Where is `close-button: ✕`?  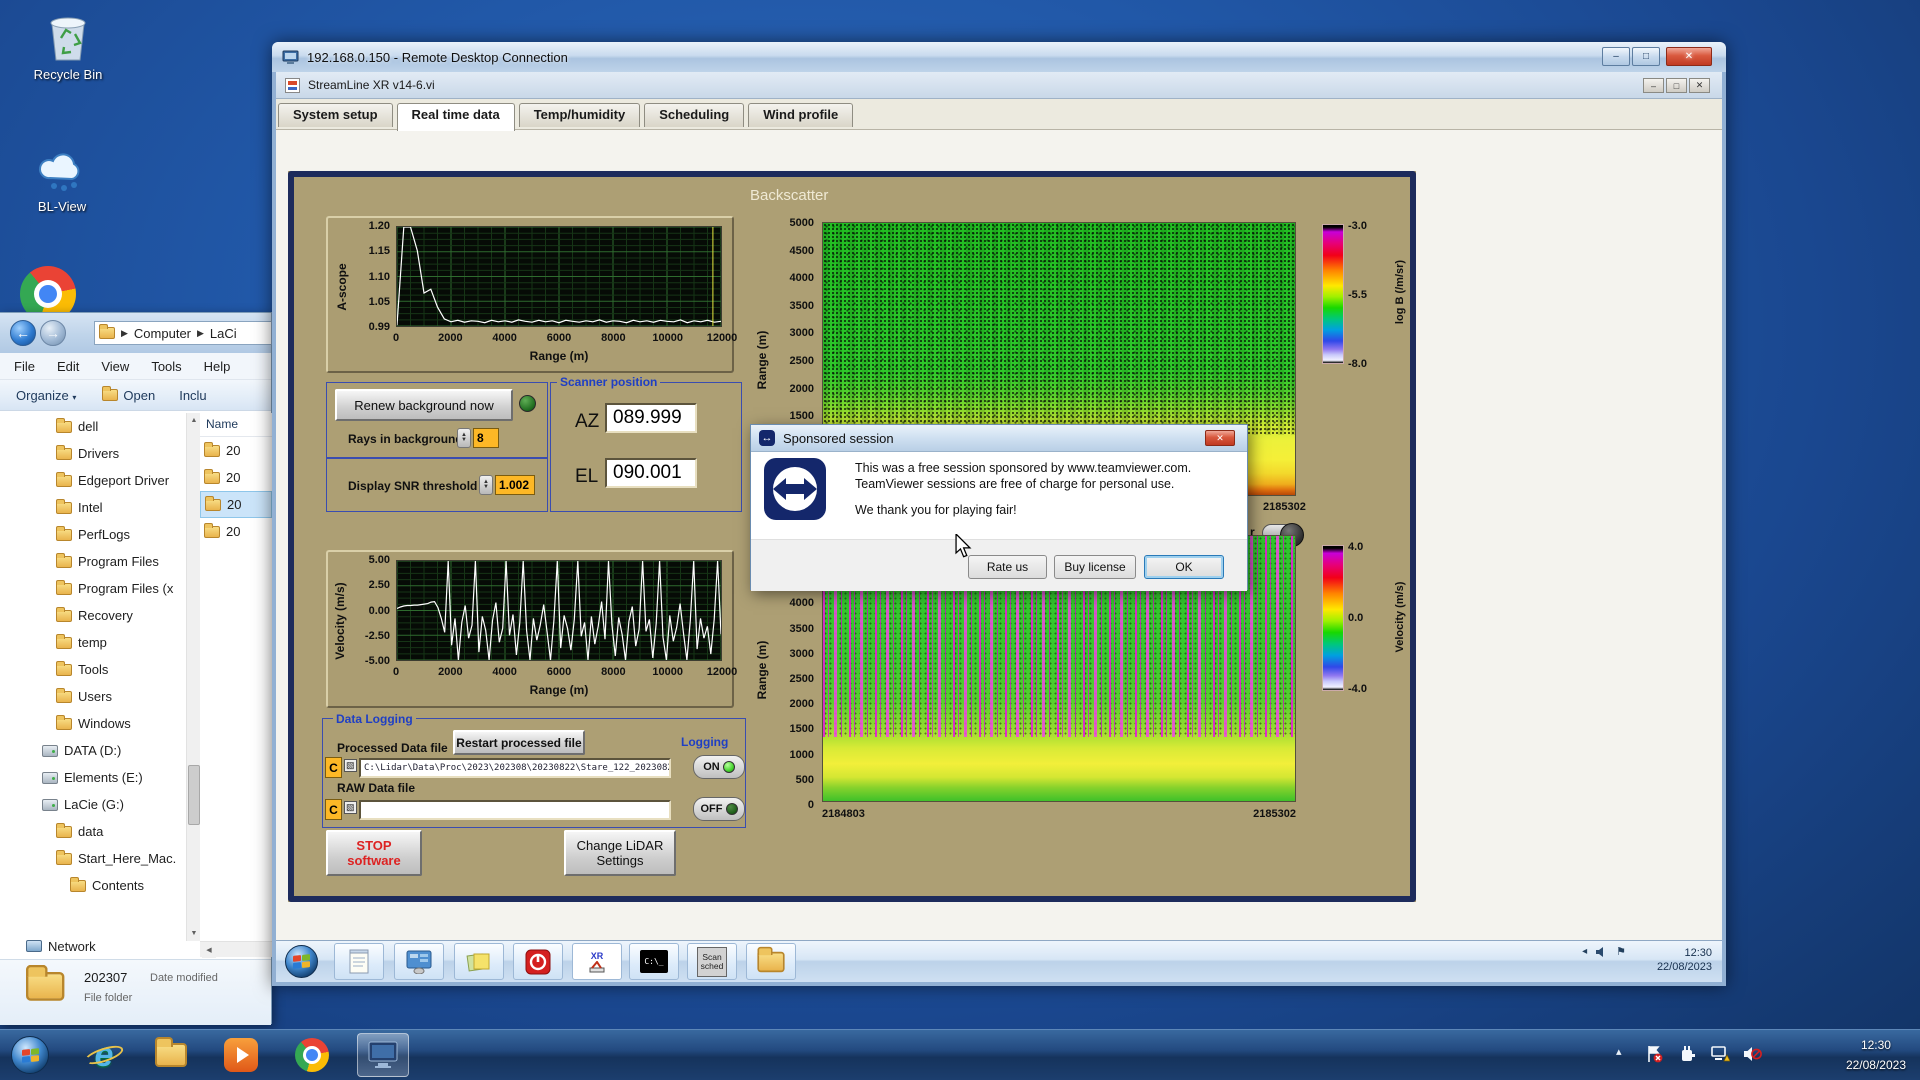
close-button: ✕ is located at coordinates (1689, 56).